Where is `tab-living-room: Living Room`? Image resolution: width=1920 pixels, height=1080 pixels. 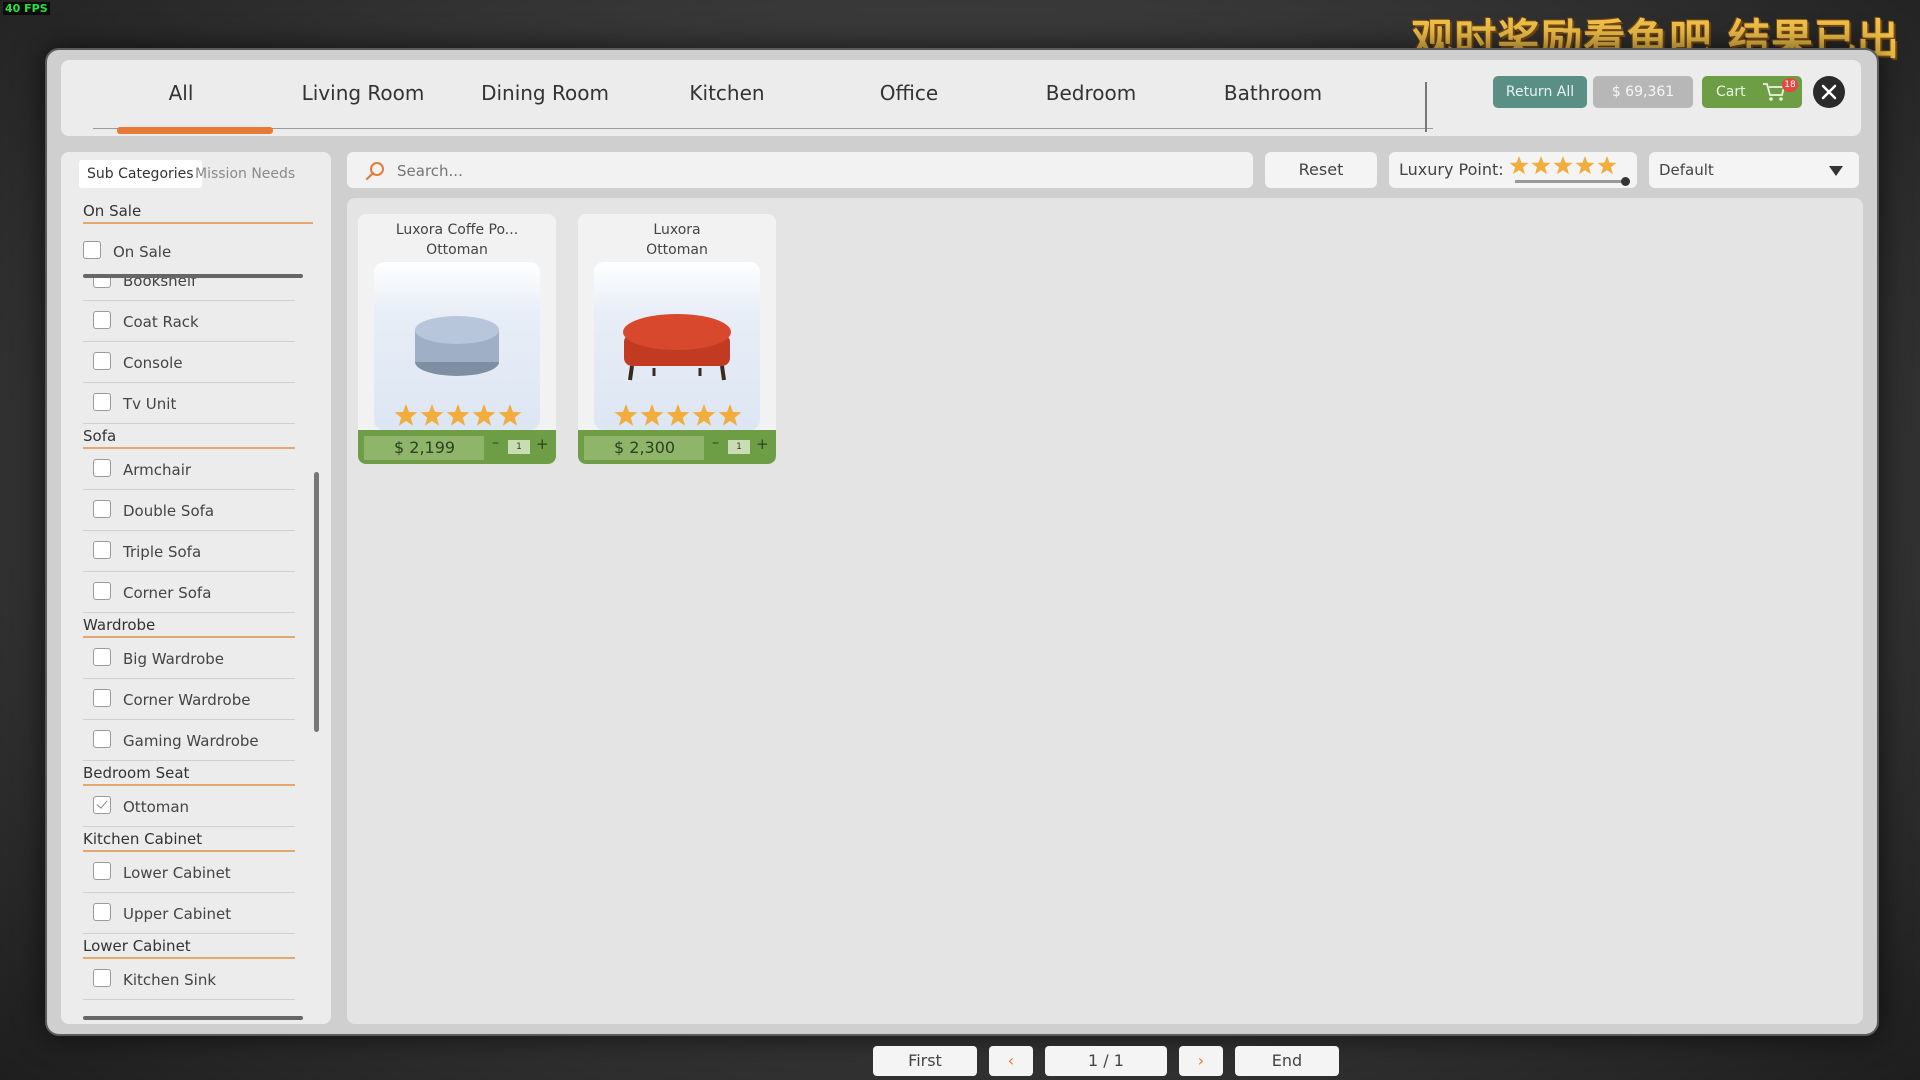 tab-living-room: Living Room is located at coordinates (363, 93).